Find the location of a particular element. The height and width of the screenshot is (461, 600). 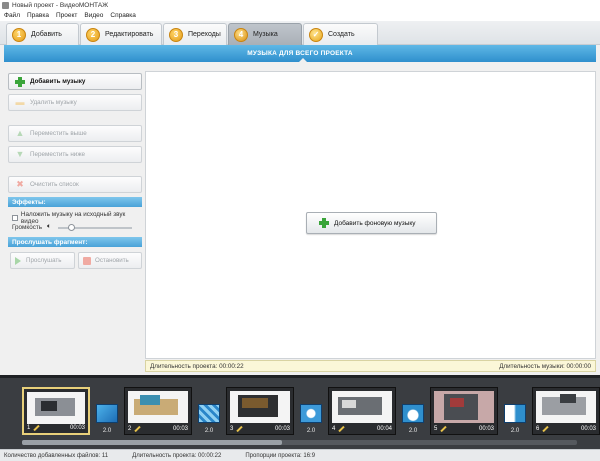

stop-button: Остановить is located at coordinates (110, 260).